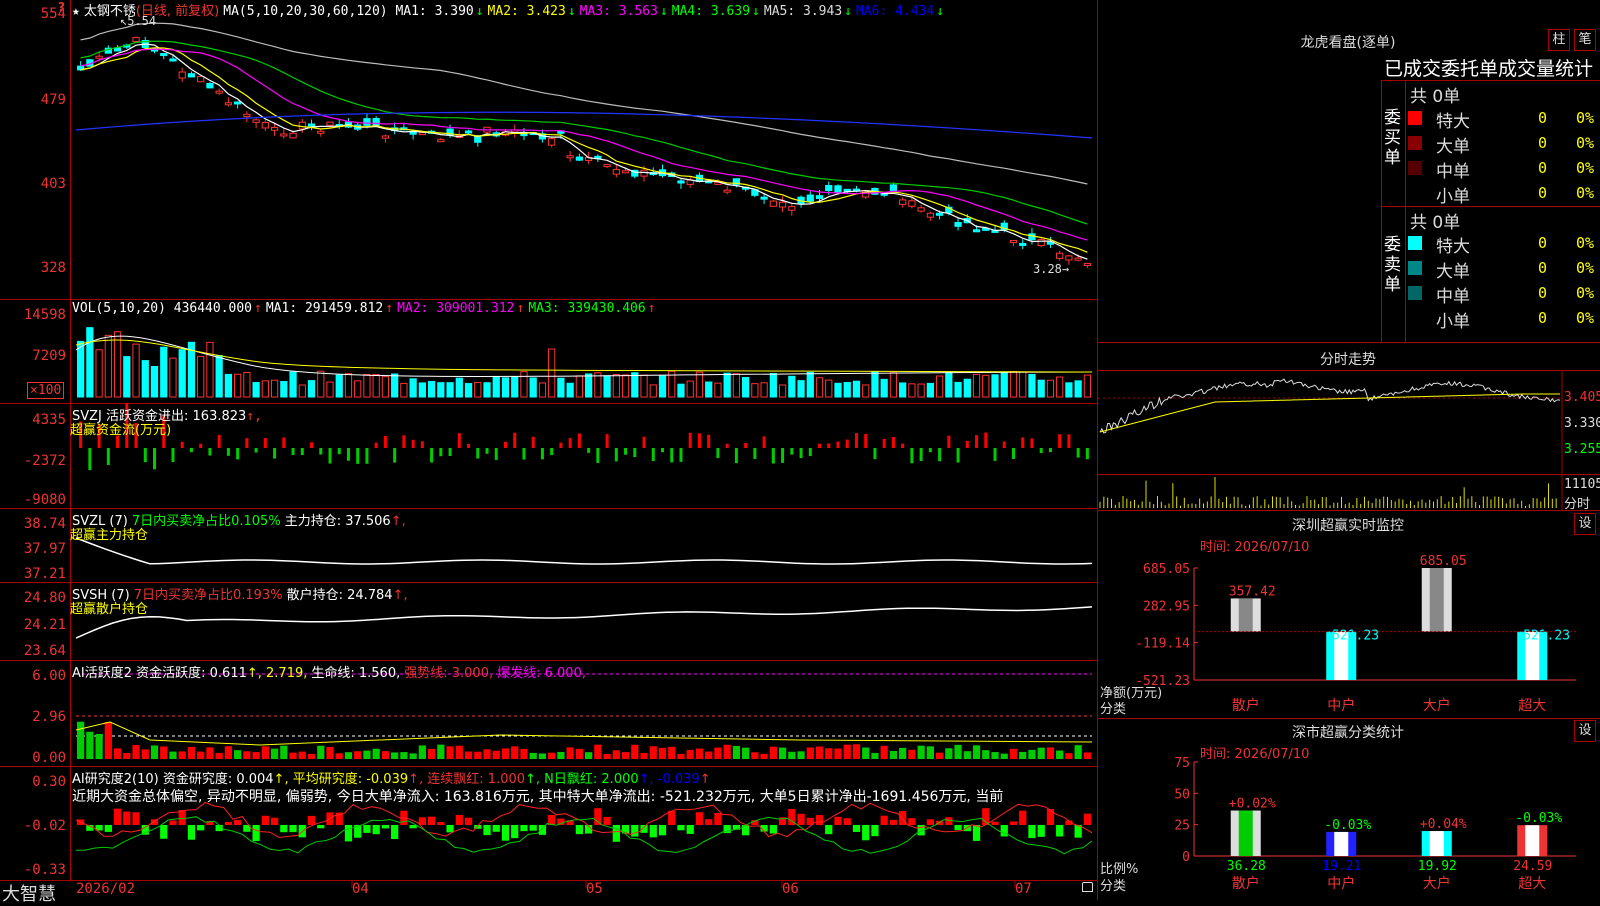  What do you see at coordinates (1246, 883) in the screenshot?
I see `bar-category-label: 散户` at bounding box center [1246, 883].